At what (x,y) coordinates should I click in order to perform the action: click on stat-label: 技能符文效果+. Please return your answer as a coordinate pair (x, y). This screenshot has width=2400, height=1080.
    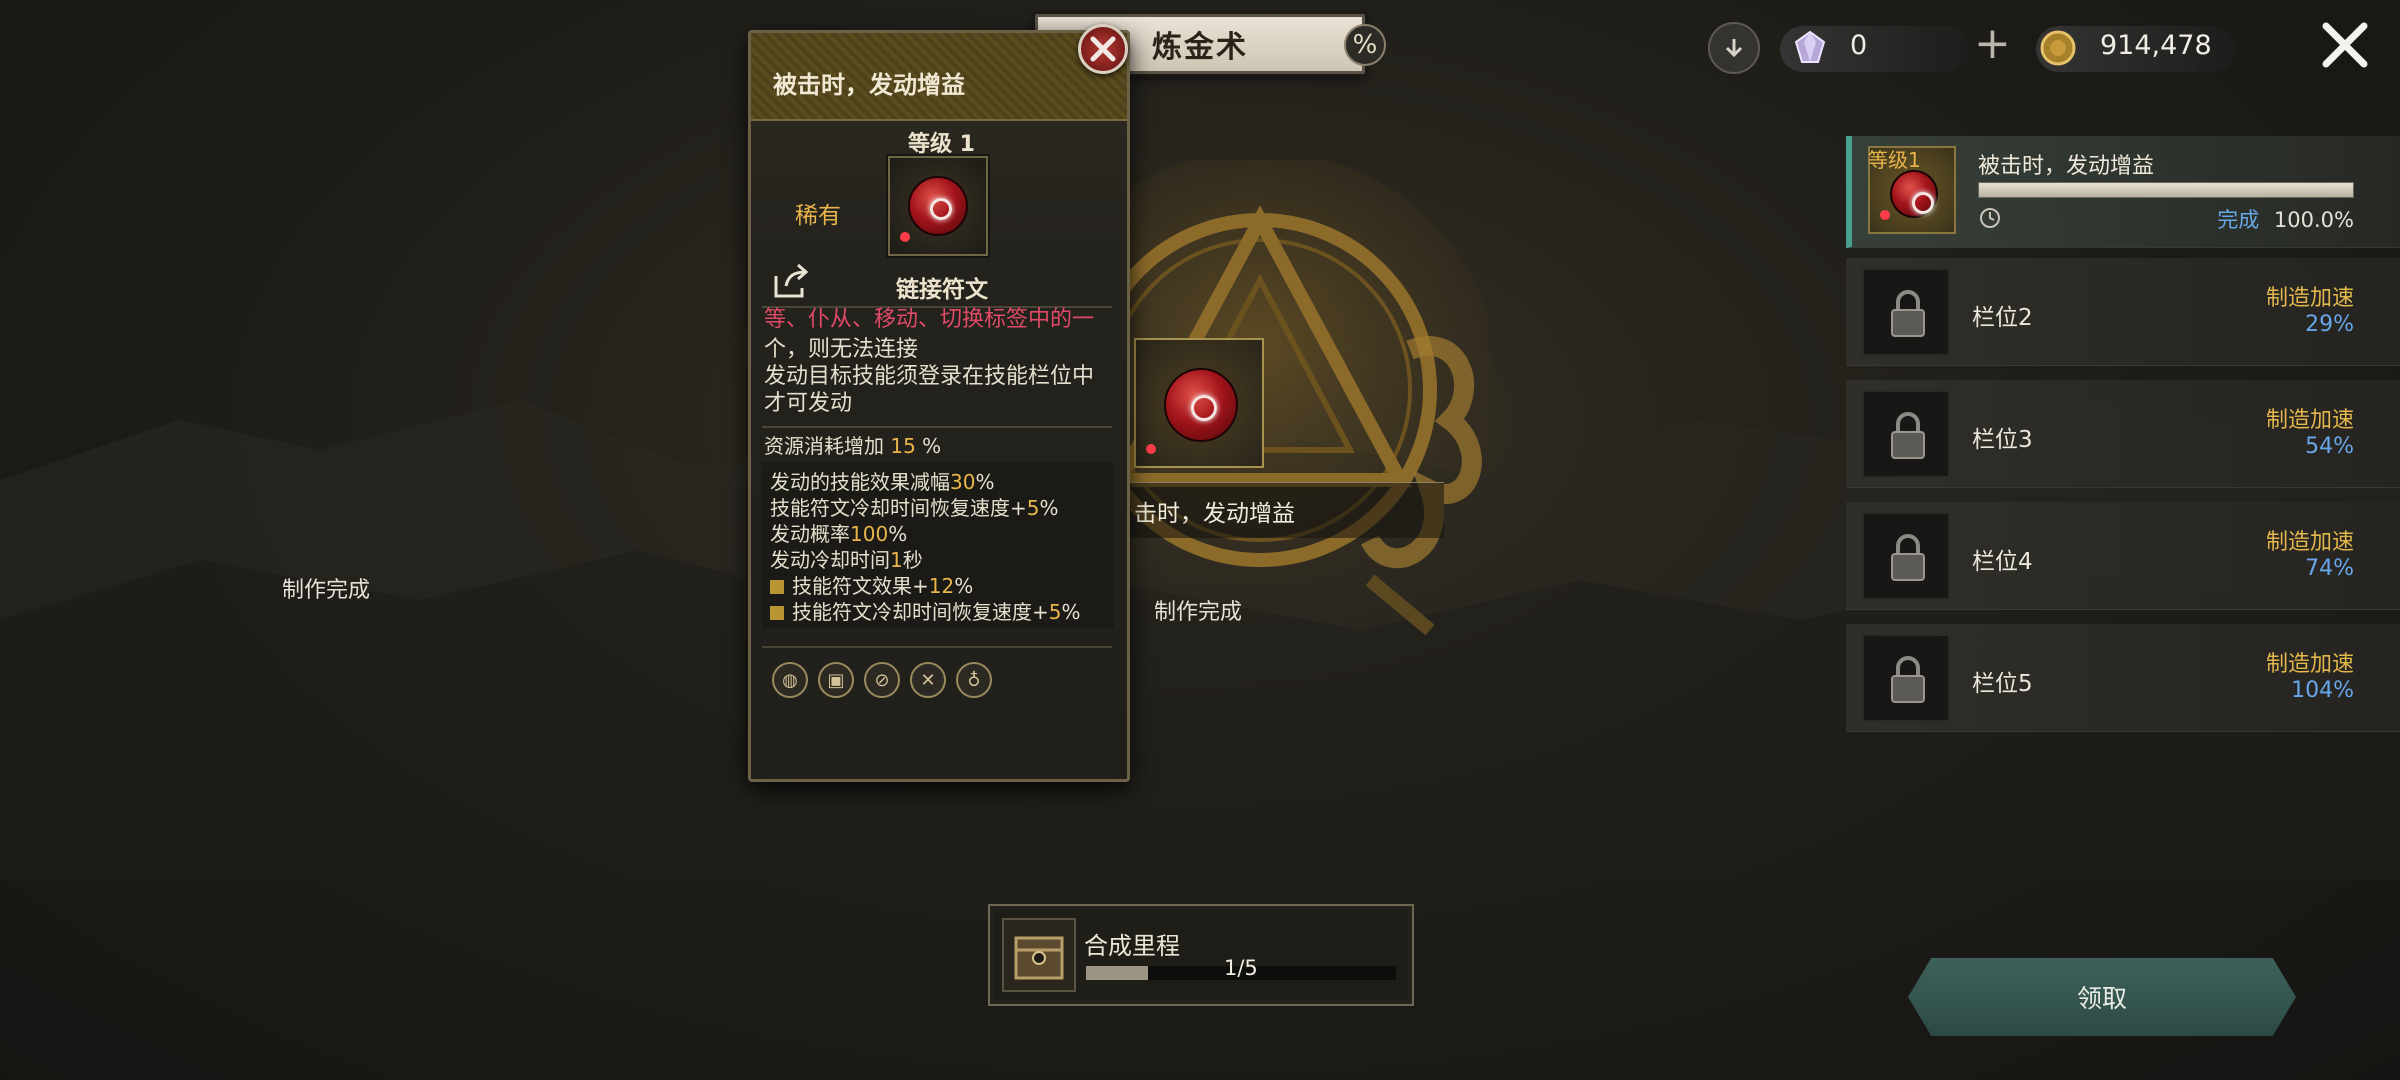
    Looking at the image, I should click on (860, 586).